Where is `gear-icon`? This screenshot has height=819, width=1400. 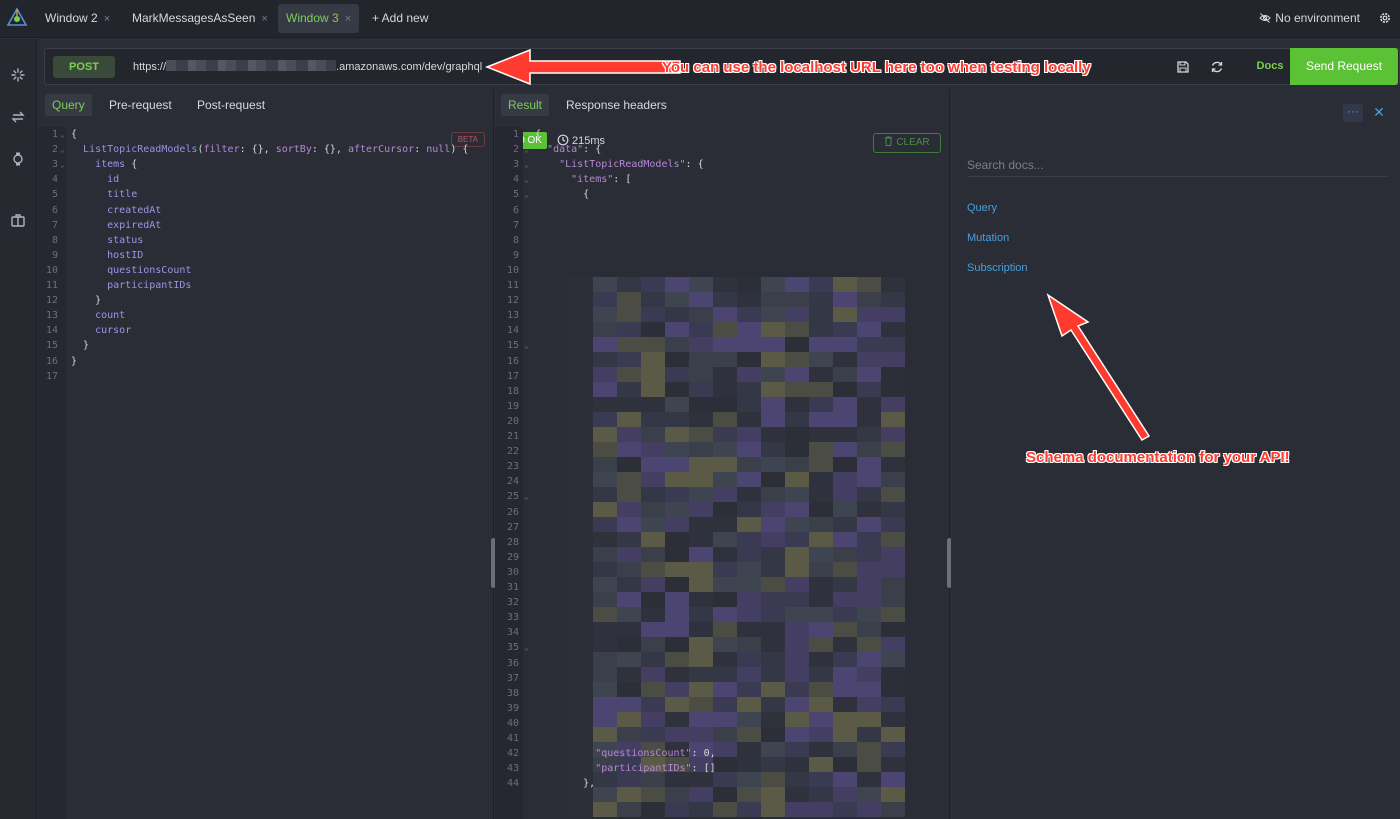
gear-icon is located at coordinates (1385, 18).